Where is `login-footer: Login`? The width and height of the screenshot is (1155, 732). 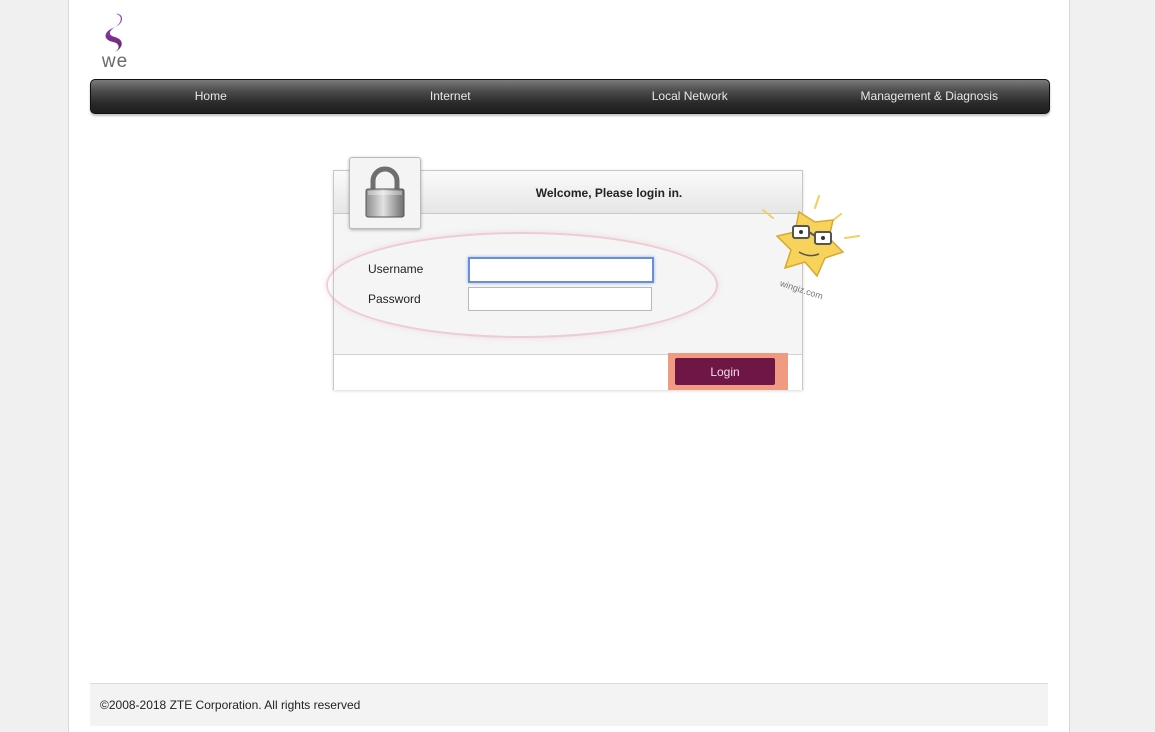 login-footer: Login is located at coordinates (568, 371).